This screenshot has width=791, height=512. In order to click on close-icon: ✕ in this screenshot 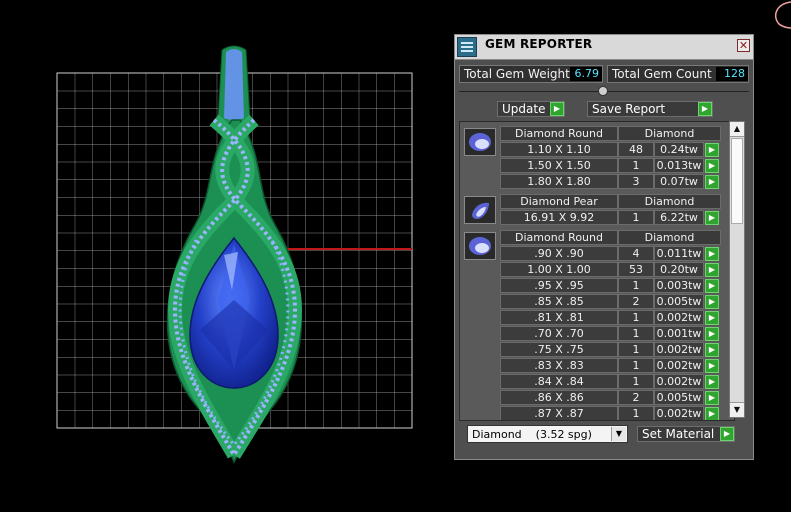, I will do `click(743, 45)`.